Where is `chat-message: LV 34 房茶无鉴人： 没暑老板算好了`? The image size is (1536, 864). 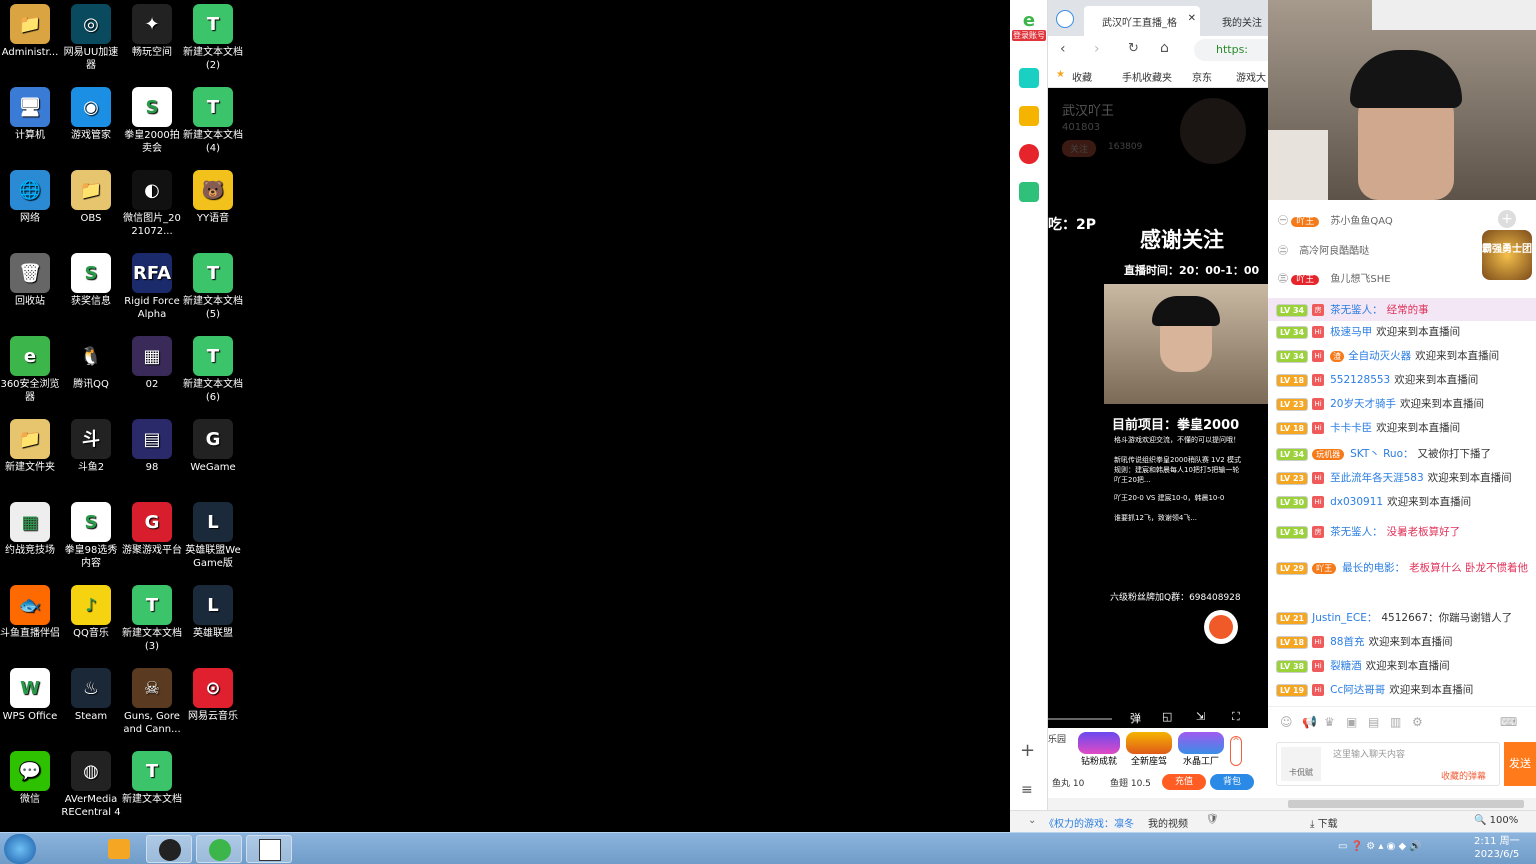
chat-message: LV 34 房茶无鉴人： 没暑老板算好了 is located at coordinates (1368, 531).